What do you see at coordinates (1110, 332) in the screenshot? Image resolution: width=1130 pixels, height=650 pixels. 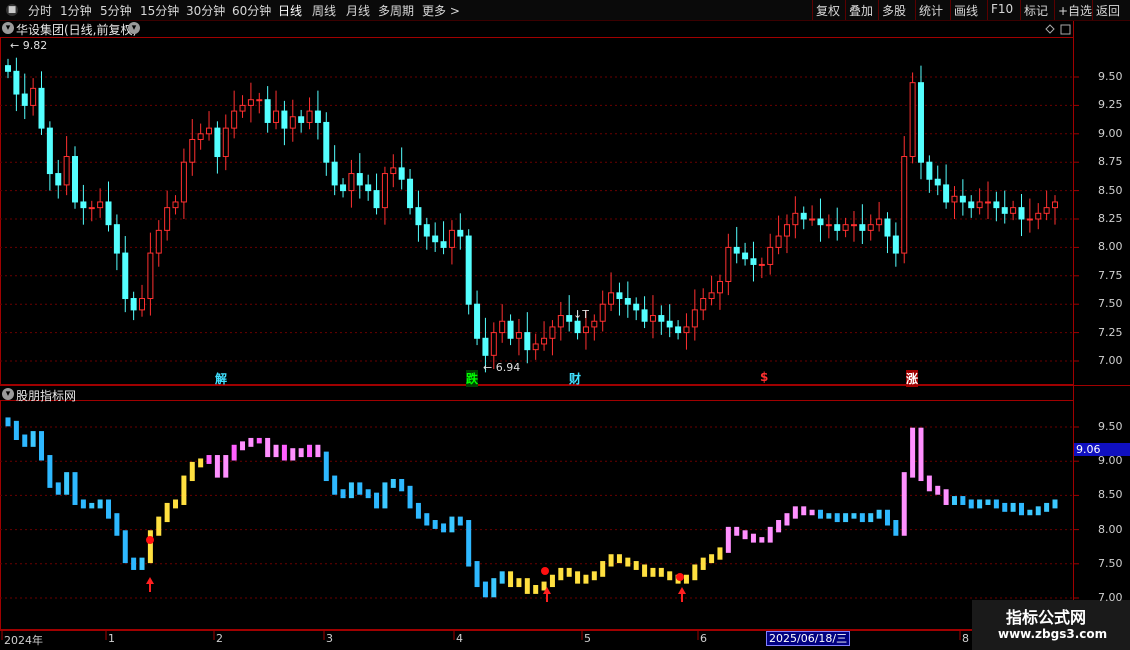 I see `y-tick-label: 7.25` at bounding box center [1110, 332].